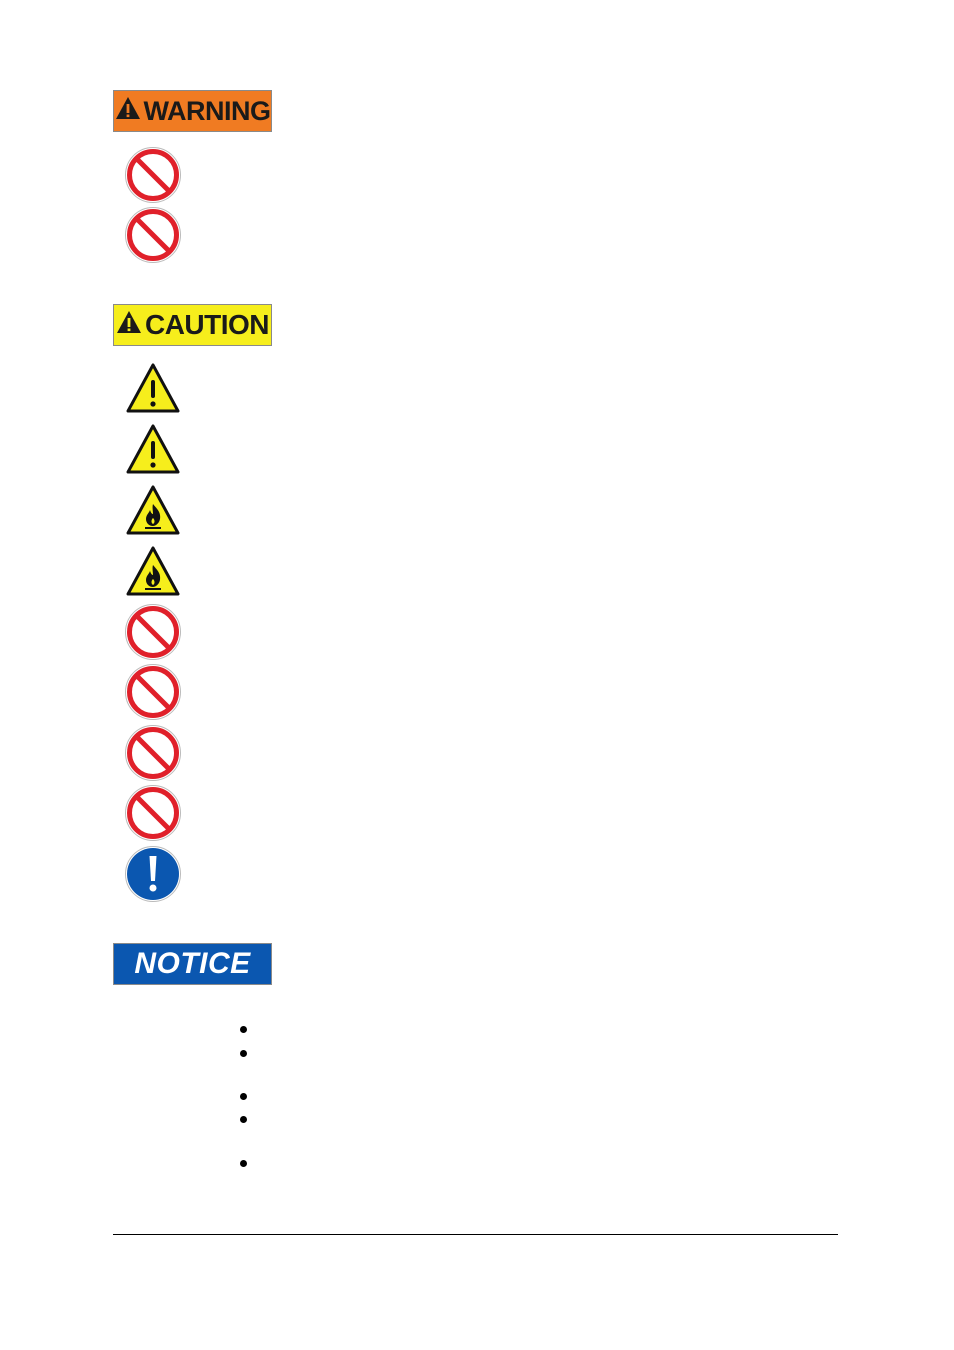 The height and width of the screenshot is (1350, 954). Describe the element at coordinates (207, 324) in the screenshot. I see `caution-banner-label: CAUTION` at that location.